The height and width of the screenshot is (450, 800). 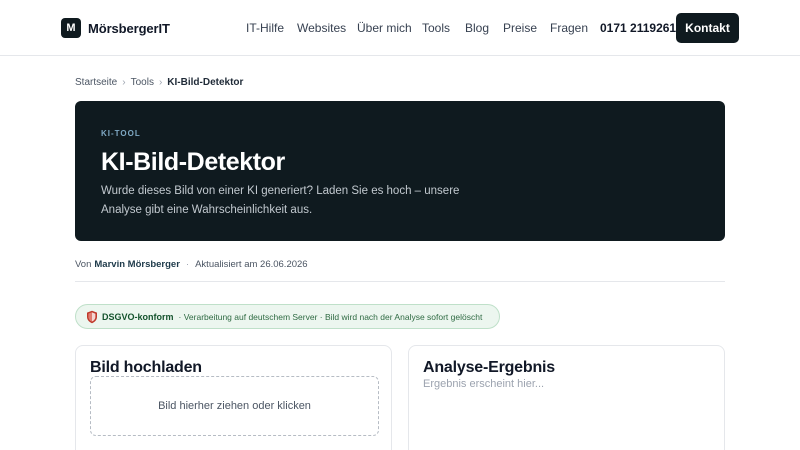 What do you see at coordinates (400, 281) in the screenshot?
I see `divider` at bounding box center [400, 281].